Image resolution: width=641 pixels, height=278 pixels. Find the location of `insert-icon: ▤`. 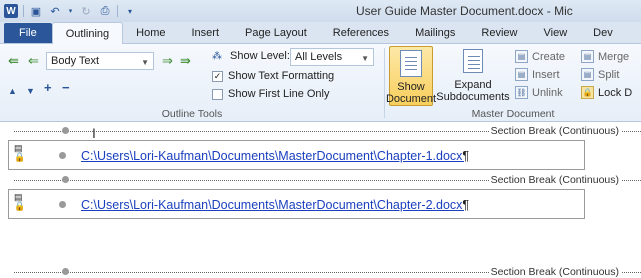

insert-icon: ▤ is located at coordinates (521, 74).